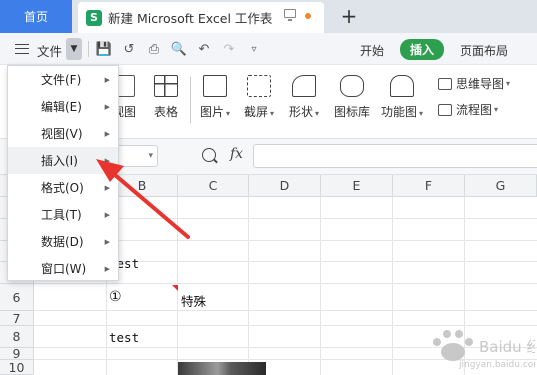 Image resolution: width=537 pixels, height=375 pixels. What do you see at coordinates (17, 367) in the screenshot?
I see `row-header-10: 10` at bounding box center [17, 367].